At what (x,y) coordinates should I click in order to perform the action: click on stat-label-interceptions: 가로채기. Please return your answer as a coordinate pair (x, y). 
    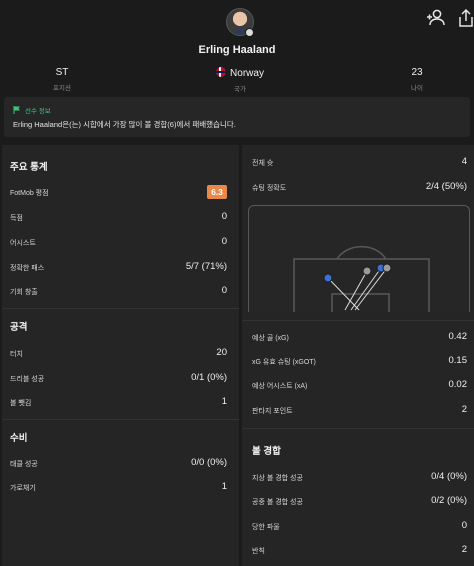
    Looking at the image, I should click on (23, 488).